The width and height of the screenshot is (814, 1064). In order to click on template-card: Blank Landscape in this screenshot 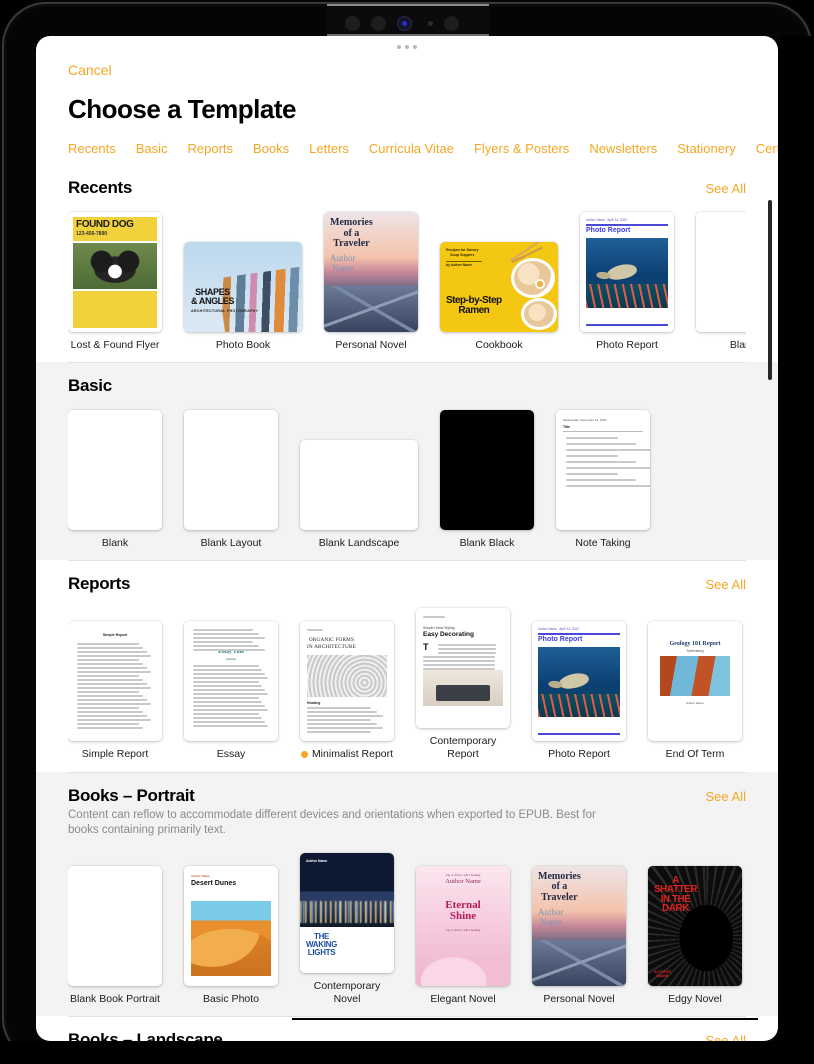, I will do `click(359, 495)`.